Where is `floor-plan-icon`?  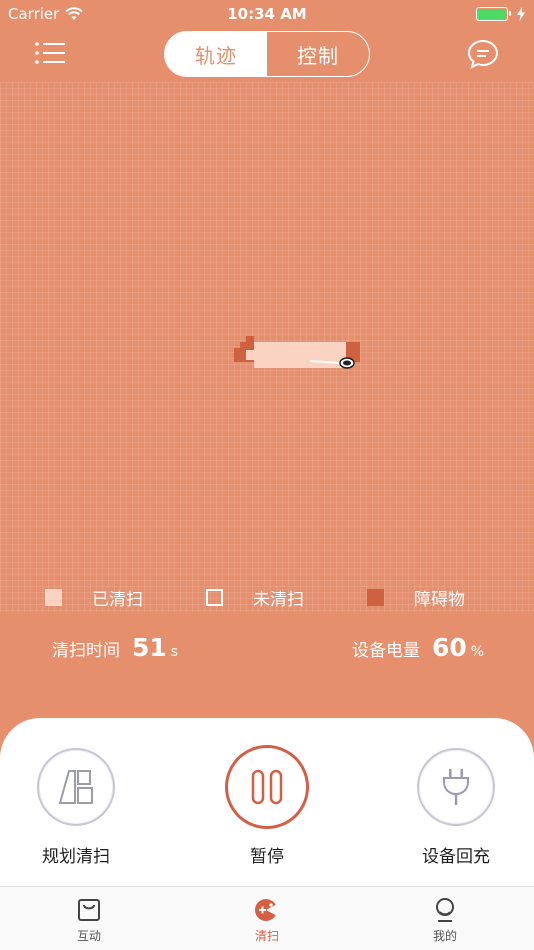
floor-plan-icon is located at coordinates (75, 787).